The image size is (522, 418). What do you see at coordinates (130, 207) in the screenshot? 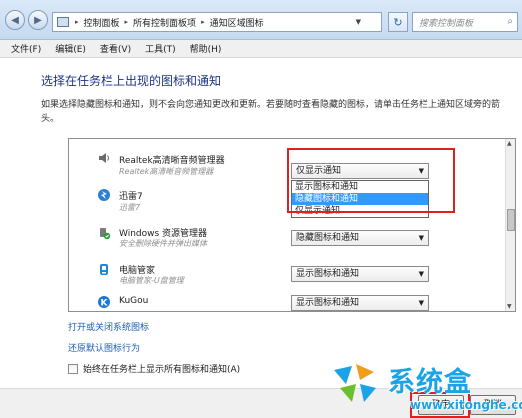
I see `item-subtitle: 迅雷7` at bounding box center [130, 207].